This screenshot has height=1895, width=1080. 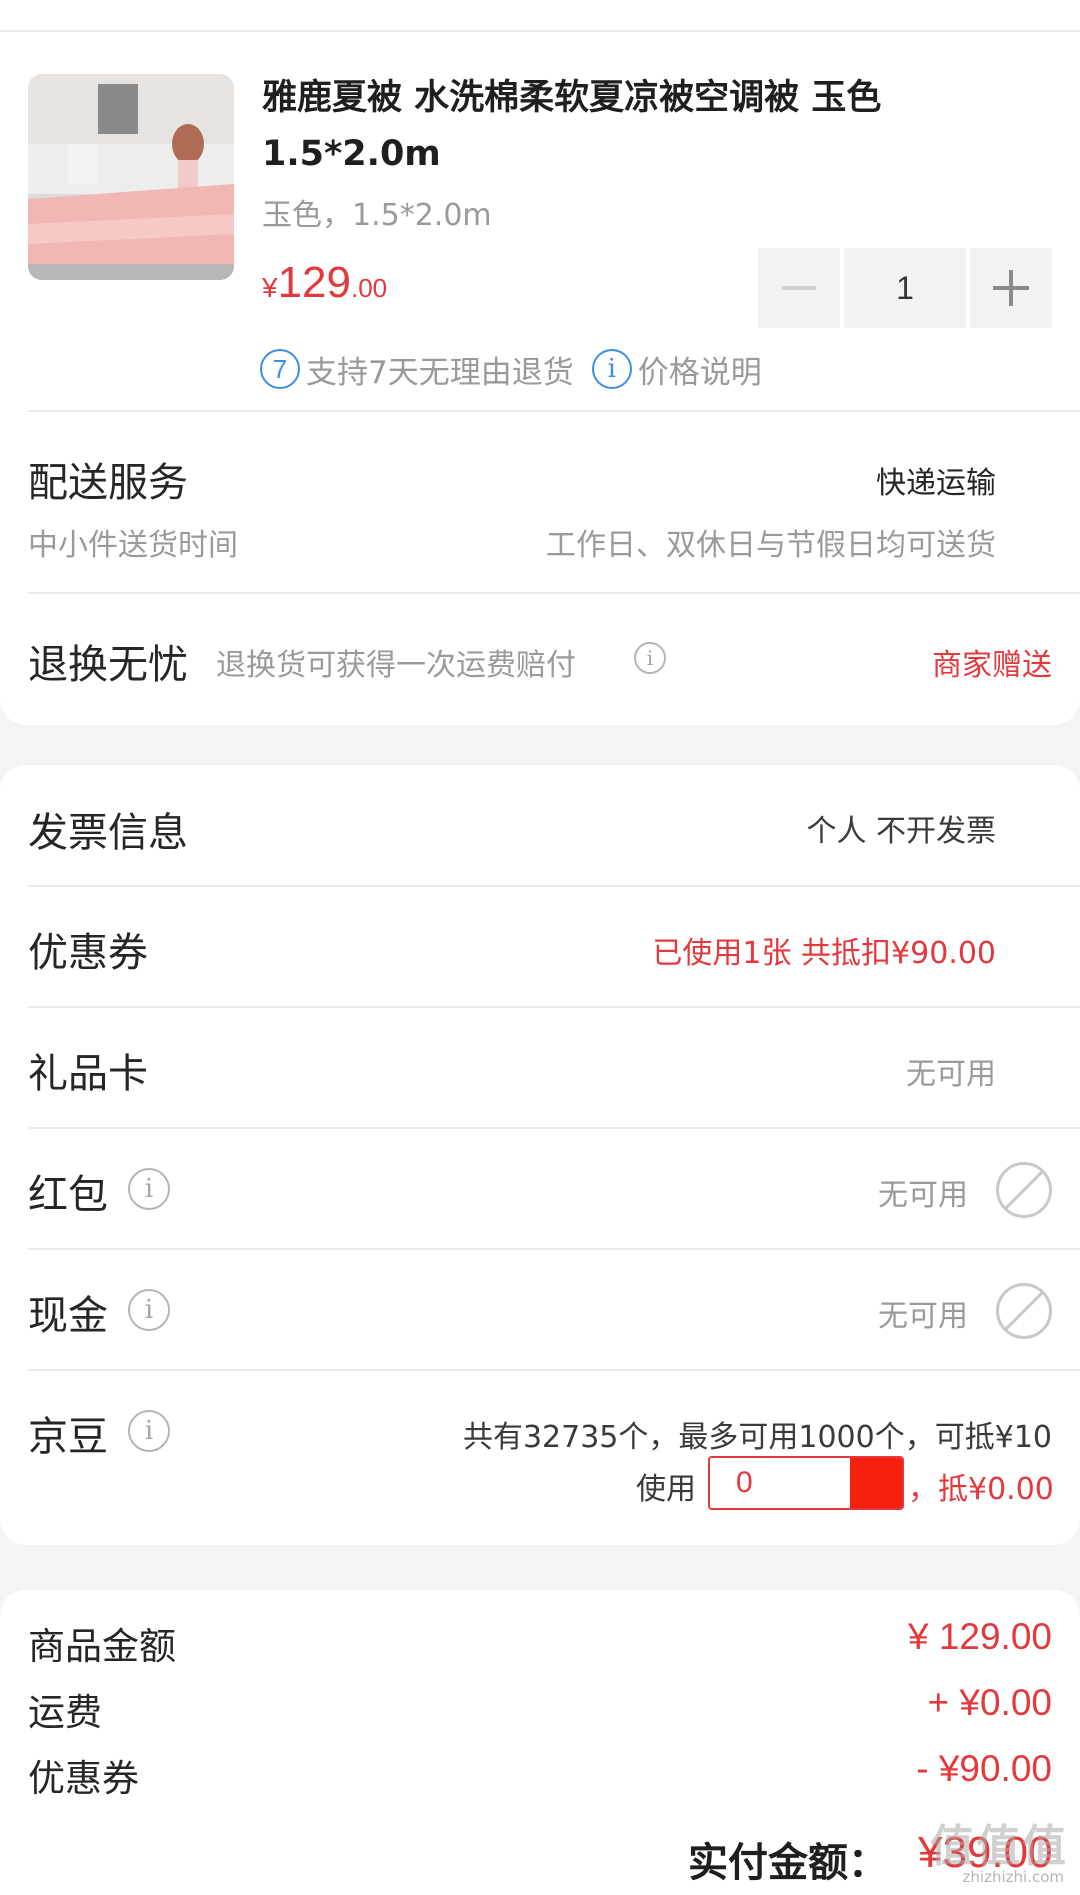 I want to click on quantity-value: 1, so click(x=905, y=288).